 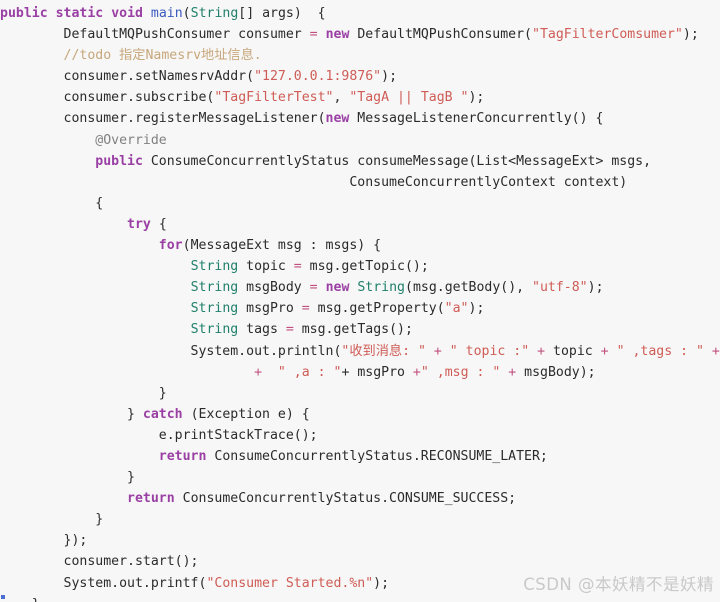 What do you see at coordinates (360, 182) in the screenshot?
I see `code-line: ConsumeConcurrentlyContext context)` at bounding box center [360, 182].